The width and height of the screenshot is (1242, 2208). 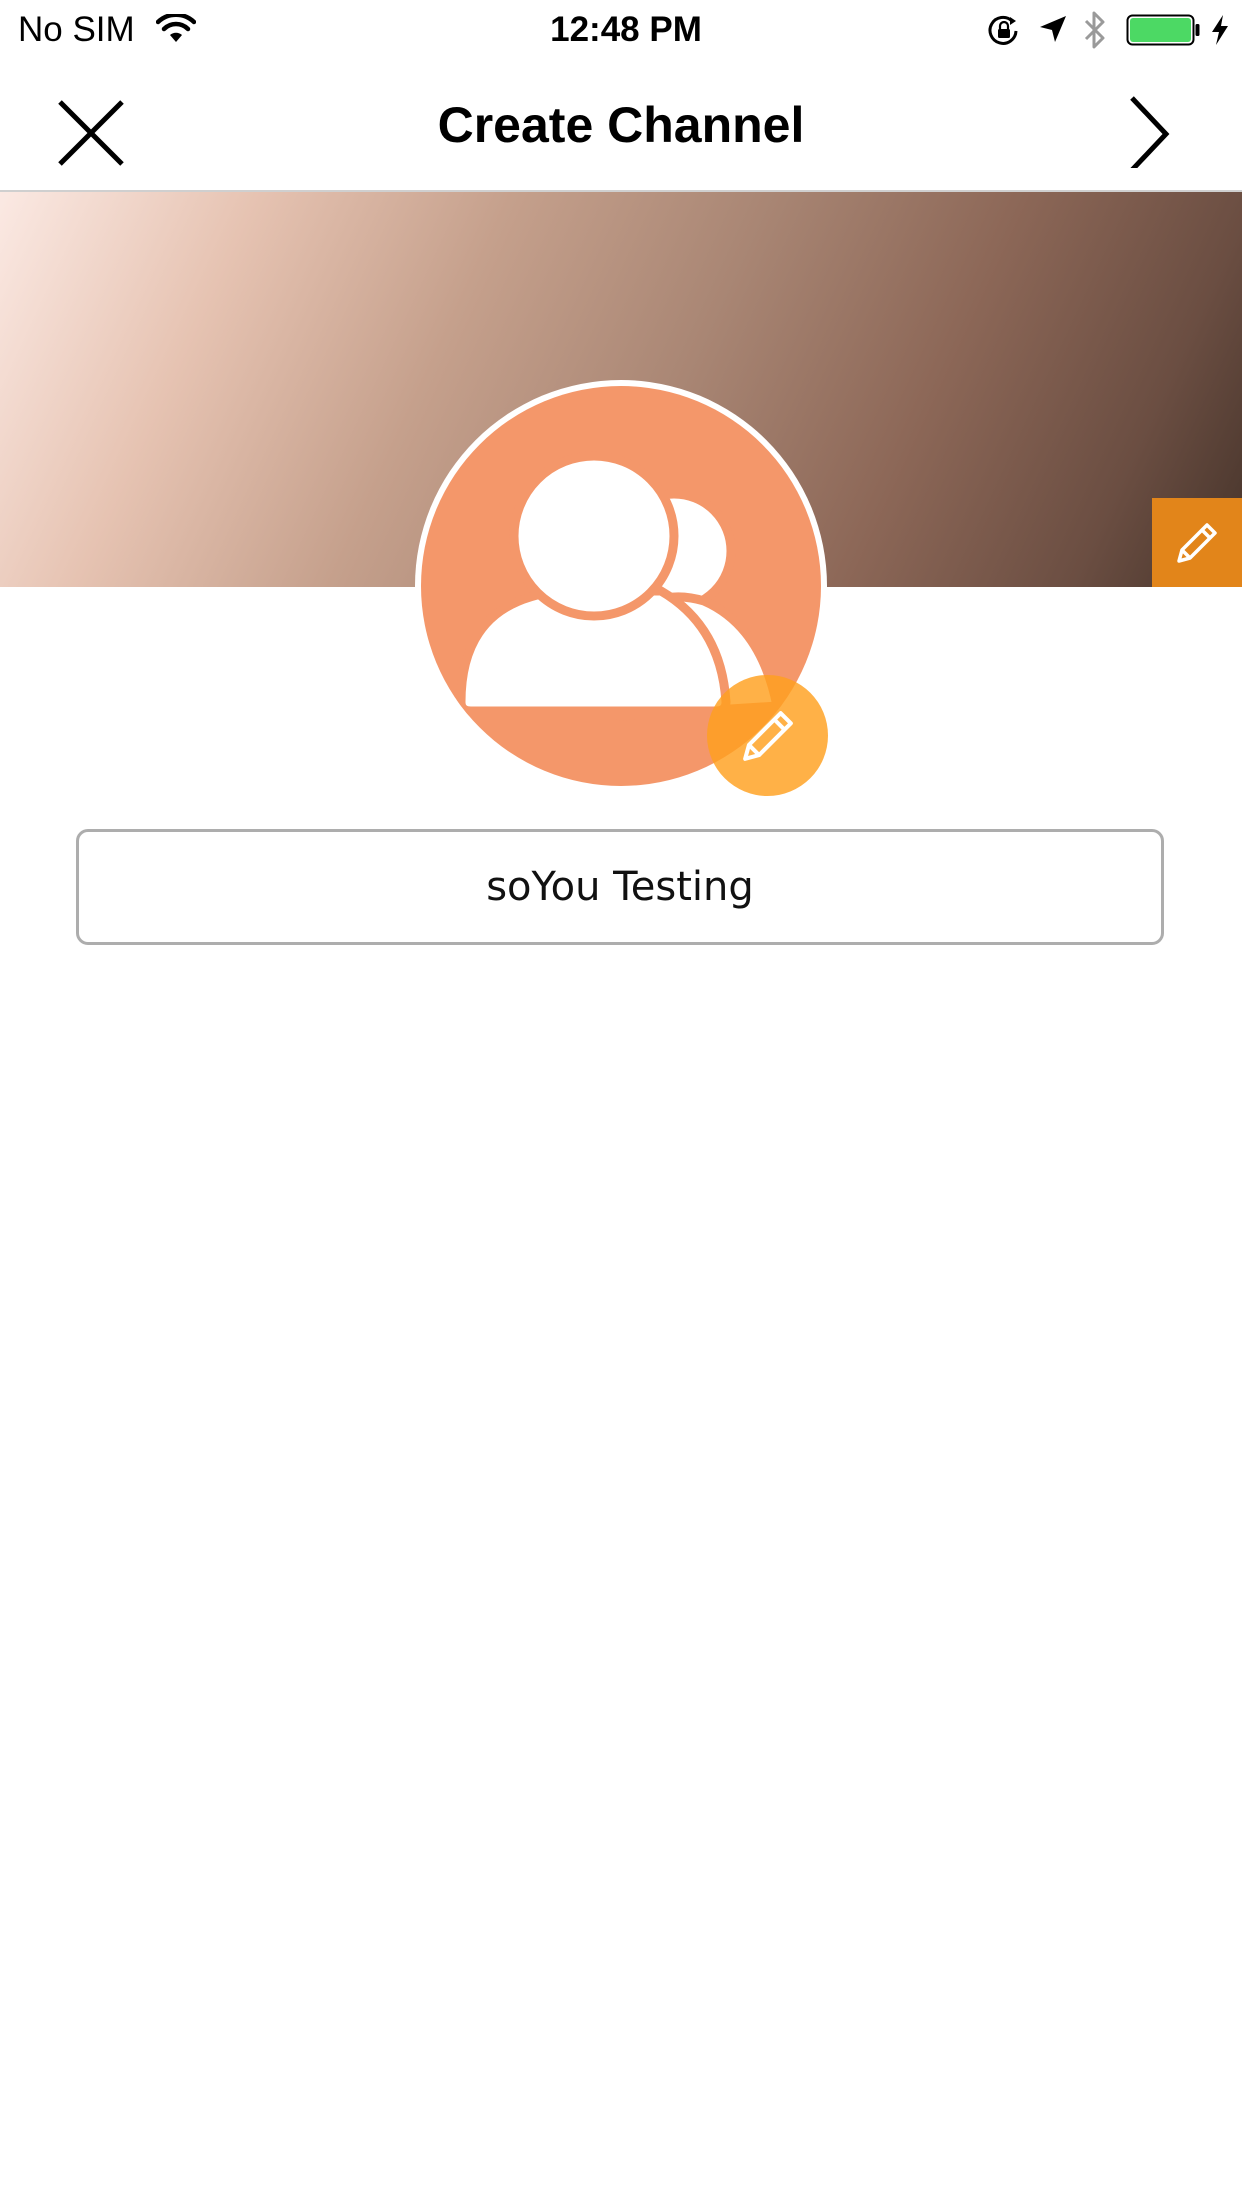 I want to click on close-icon, so click(x=82, y=126).